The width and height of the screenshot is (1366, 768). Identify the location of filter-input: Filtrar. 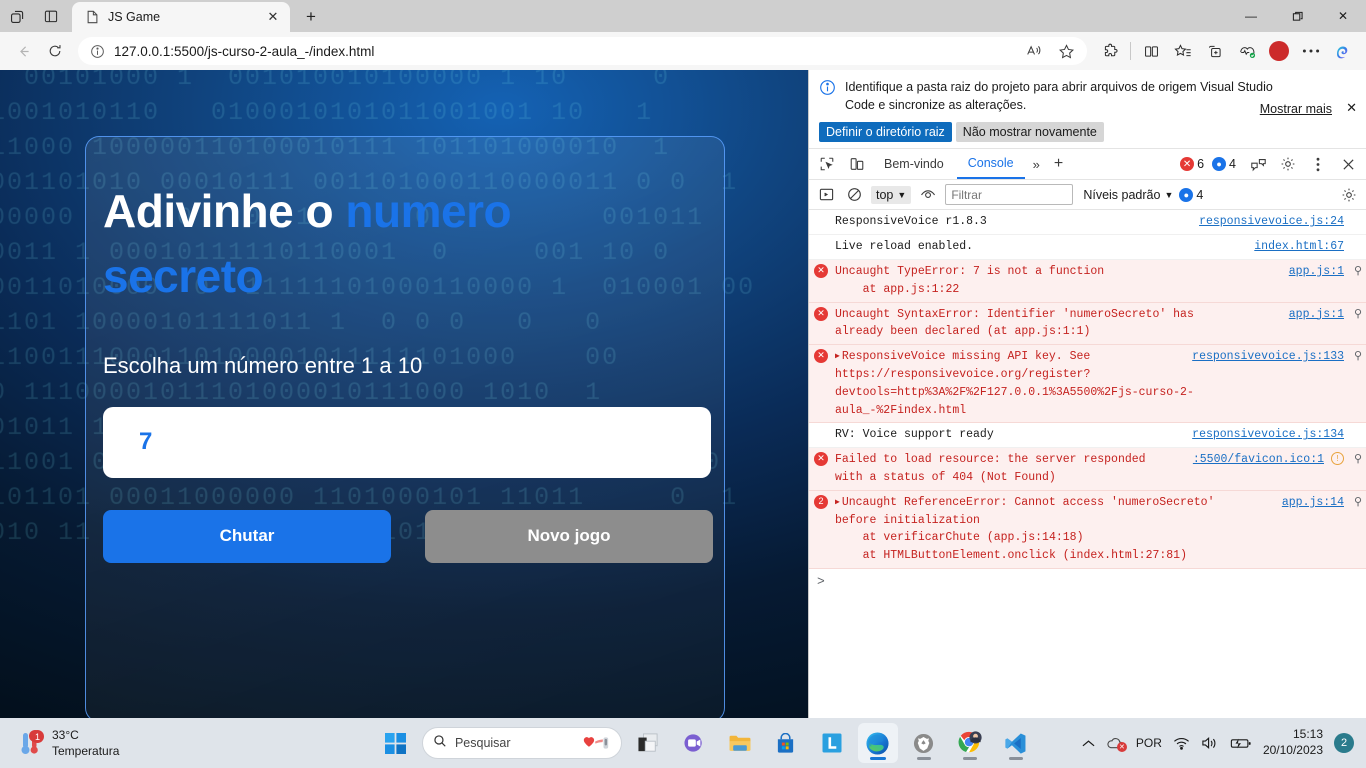
(1009, 195).